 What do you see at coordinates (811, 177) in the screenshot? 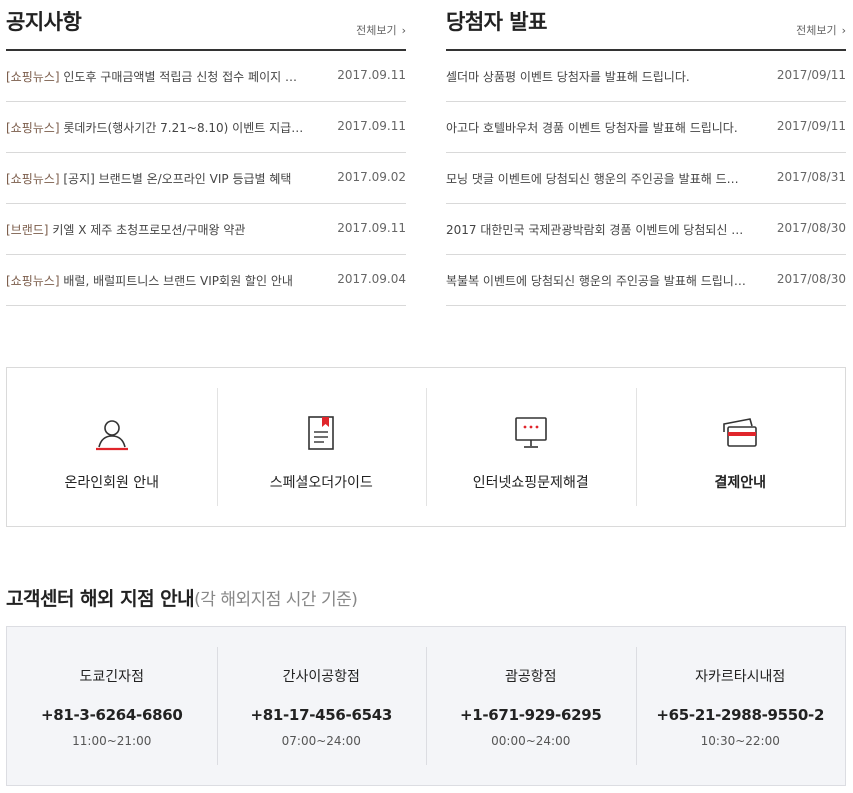
I see `winner-date: 2017/08/31` at bounding box center [811, 177].